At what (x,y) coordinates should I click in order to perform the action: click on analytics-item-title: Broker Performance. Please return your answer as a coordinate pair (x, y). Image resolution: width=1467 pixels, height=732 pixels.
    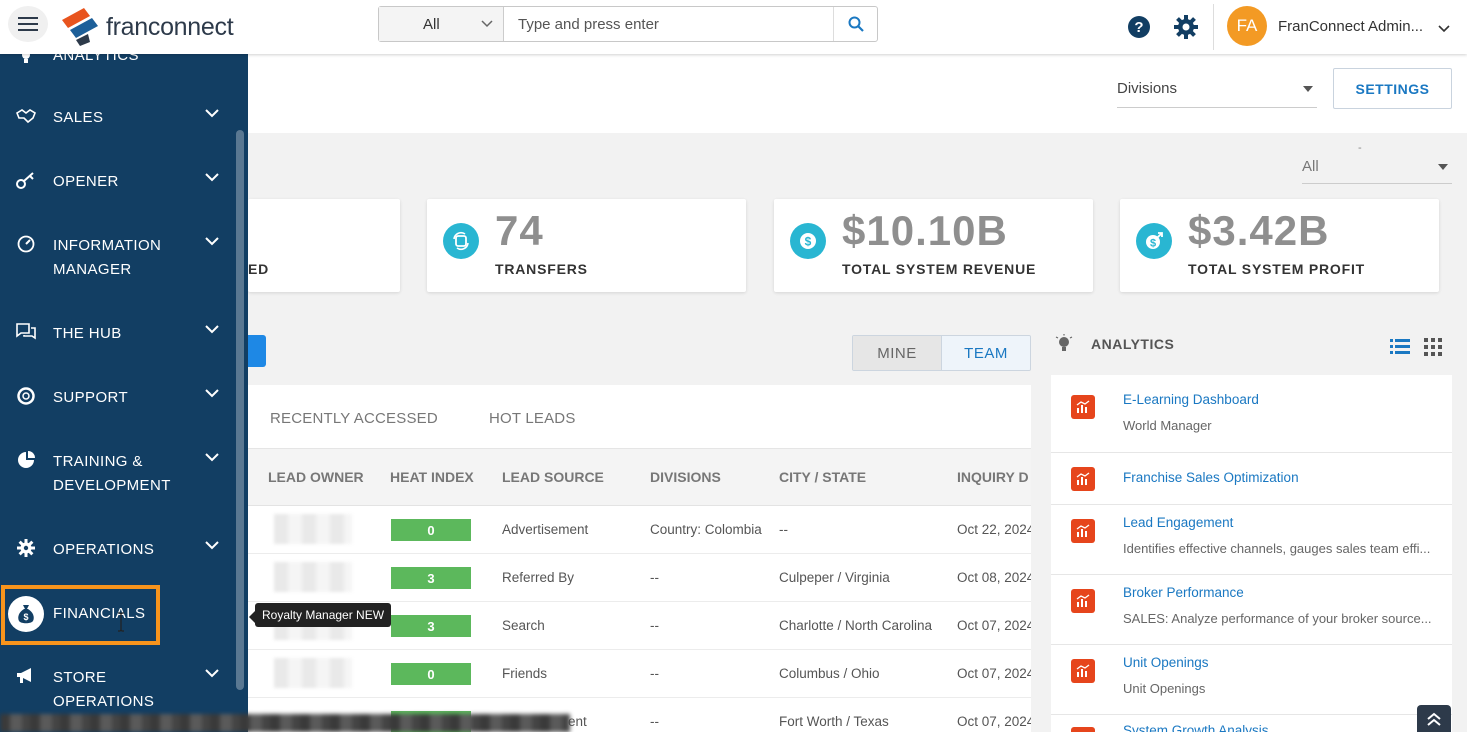
    Looking at the image, I should click on (1183, 592).